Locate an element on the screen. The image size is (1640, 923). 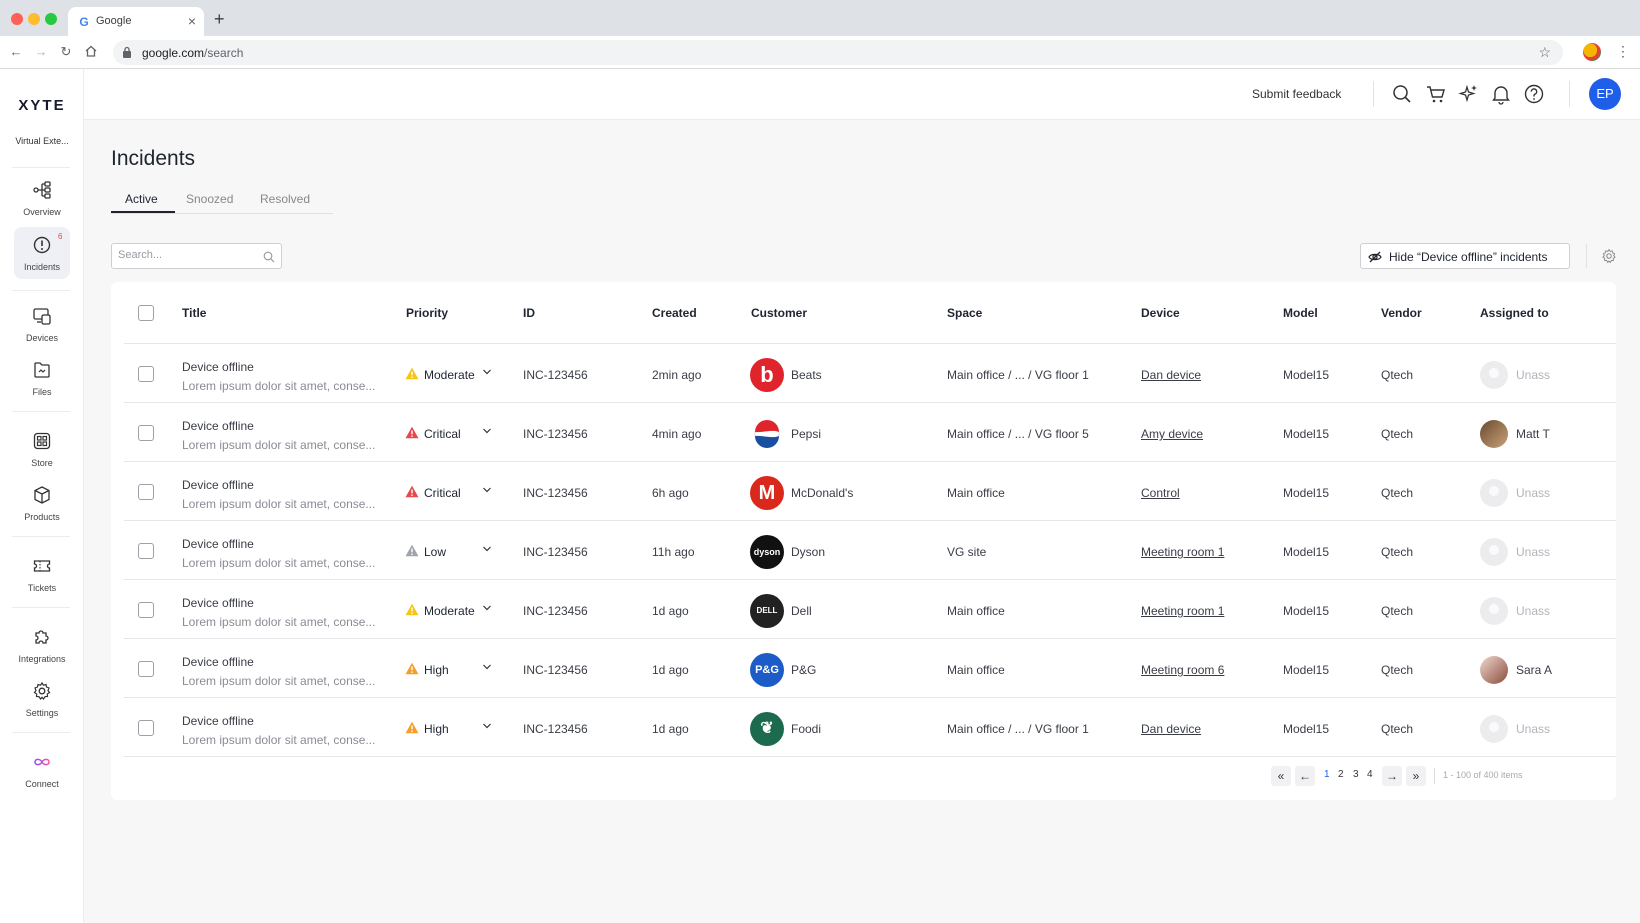
tab-resolved: Resolved is located at coordinates (285, 199).